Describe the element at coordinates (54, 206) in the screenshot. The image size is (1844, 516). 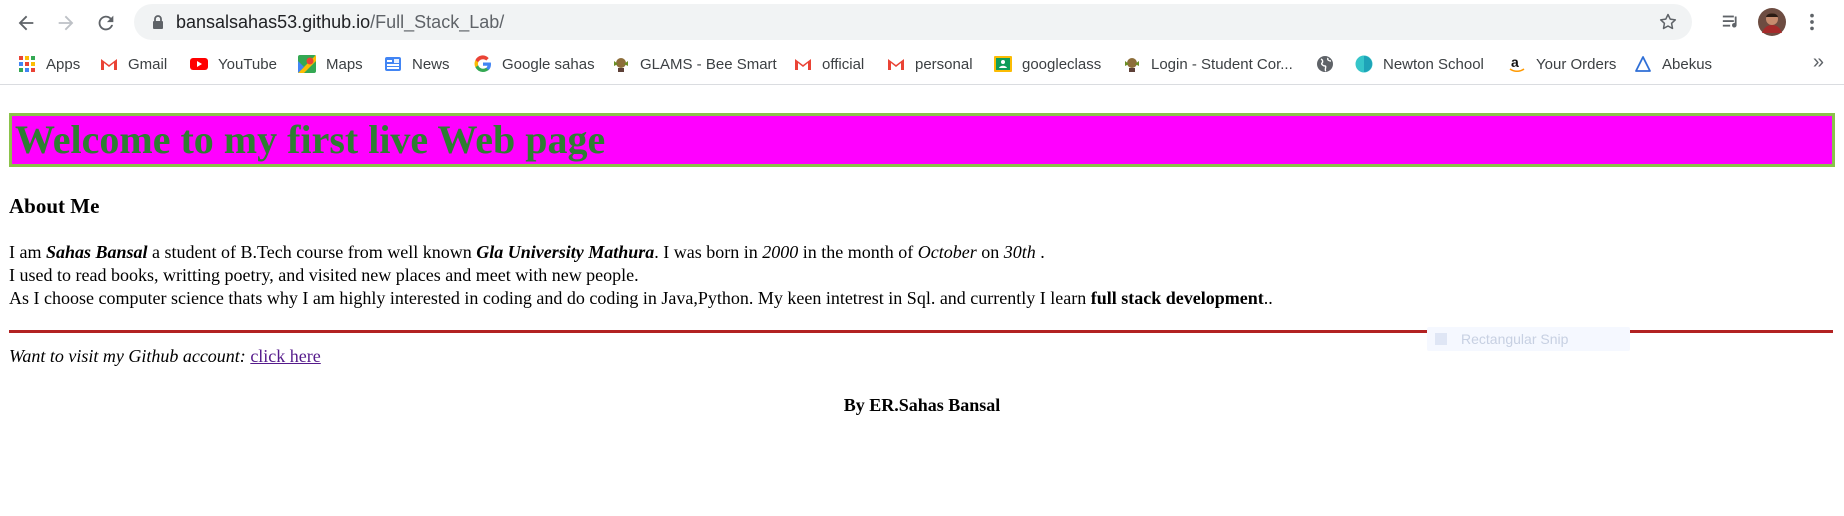
I see `about-heading: About Me` at that location.